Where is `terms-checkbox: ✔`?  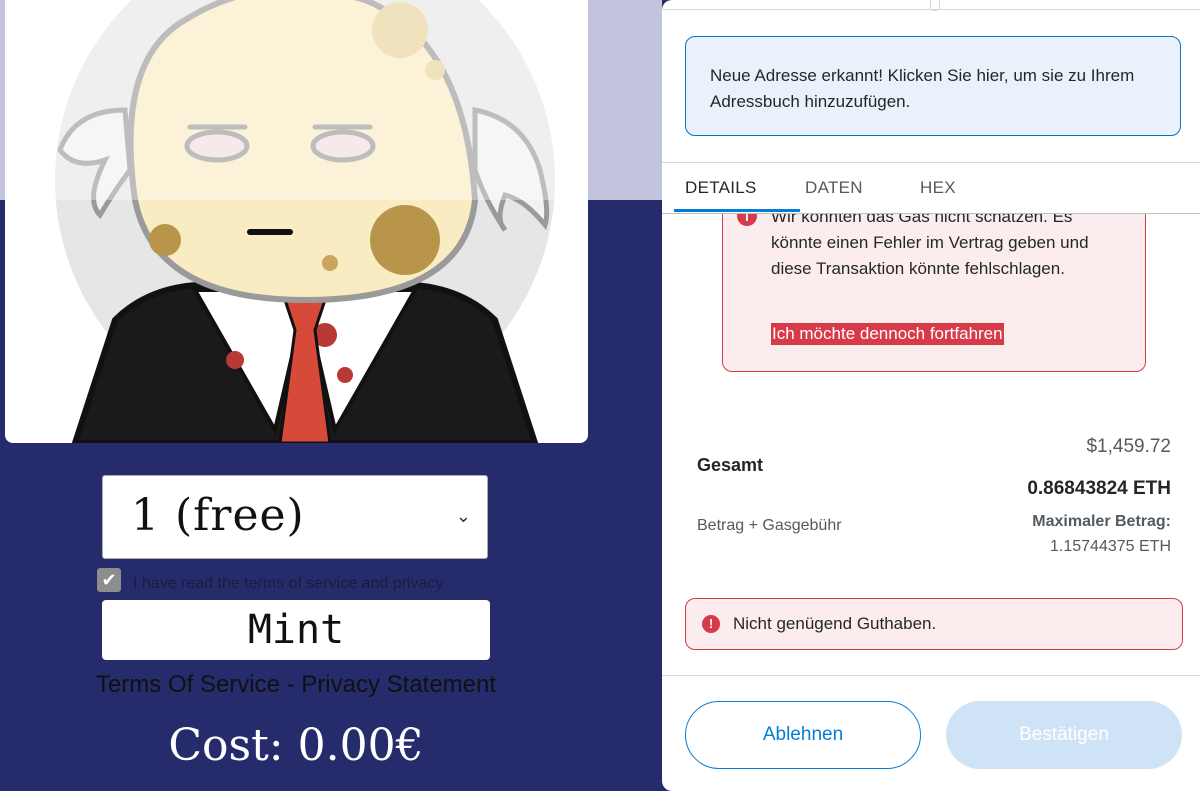
terms-checkbox: ✔ is located at coordinates (109, 580).